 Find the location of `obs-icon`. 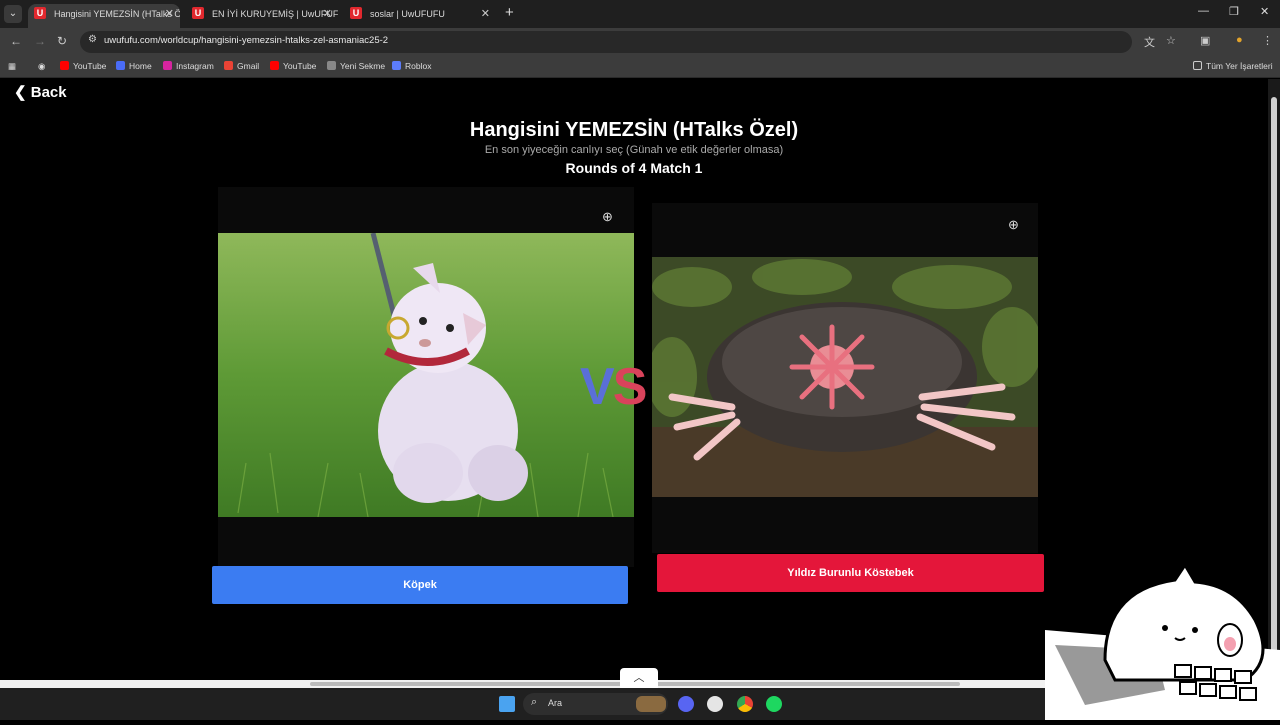

obs-icon is located at coordinates (715, 704).